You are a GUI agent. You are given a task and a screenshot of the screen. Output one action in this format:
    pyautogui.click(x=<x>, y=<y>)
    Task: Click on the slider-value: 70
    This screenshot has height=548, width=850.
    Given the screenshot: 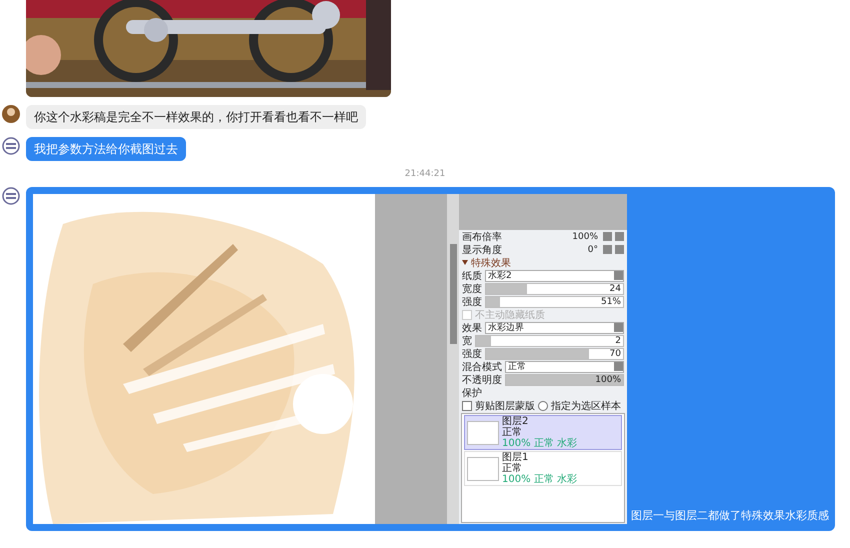 What is the action you would take?
    pyautogui.click(x=616, y=353)
    